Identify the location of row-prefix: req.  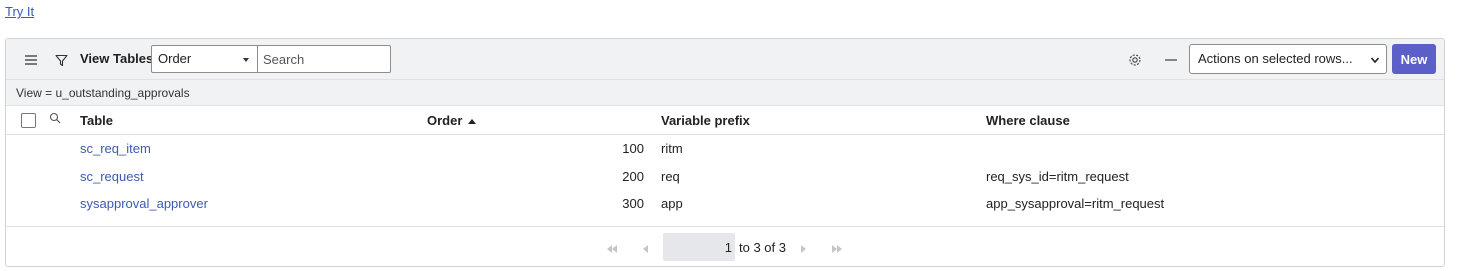
(670, 176).